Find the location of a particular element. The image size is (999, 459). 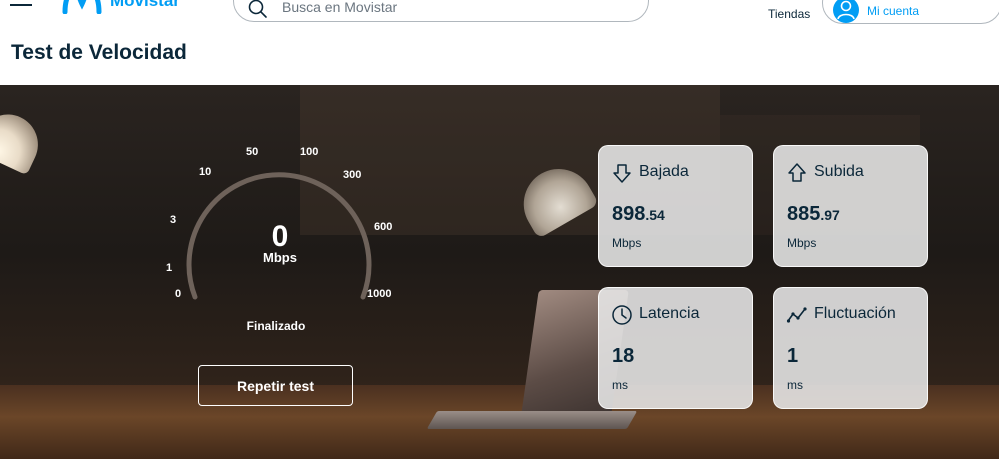

speed-gauge: 0 1 3 10 50 100 300 600 1000 0 Mbps is located at coordinates (280, 225).